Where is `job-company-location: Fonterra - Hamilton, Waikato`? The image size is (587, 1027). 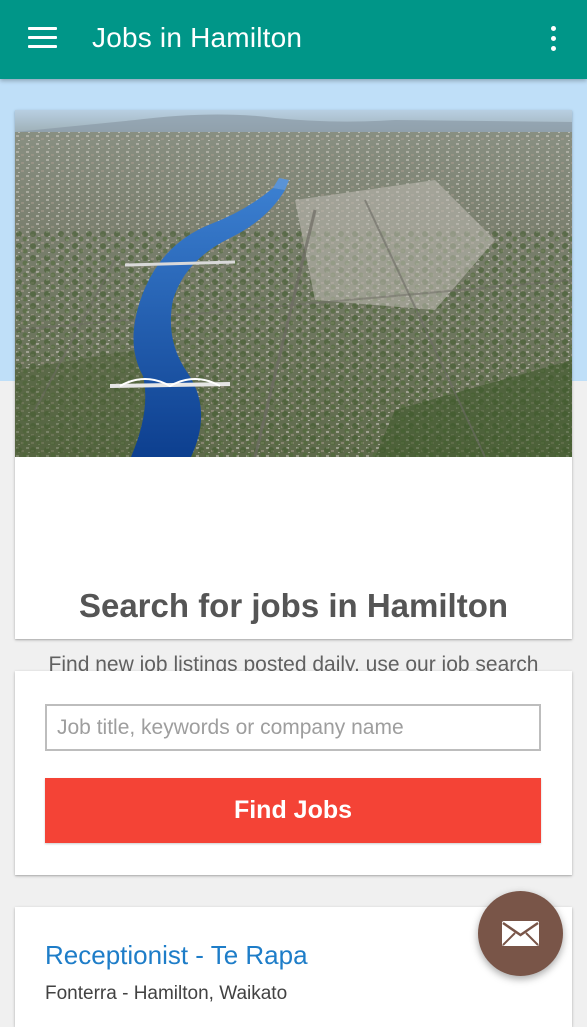
job-company-location: Fonterra - Hamilton, Waikato is located at coordinates (166, 993).